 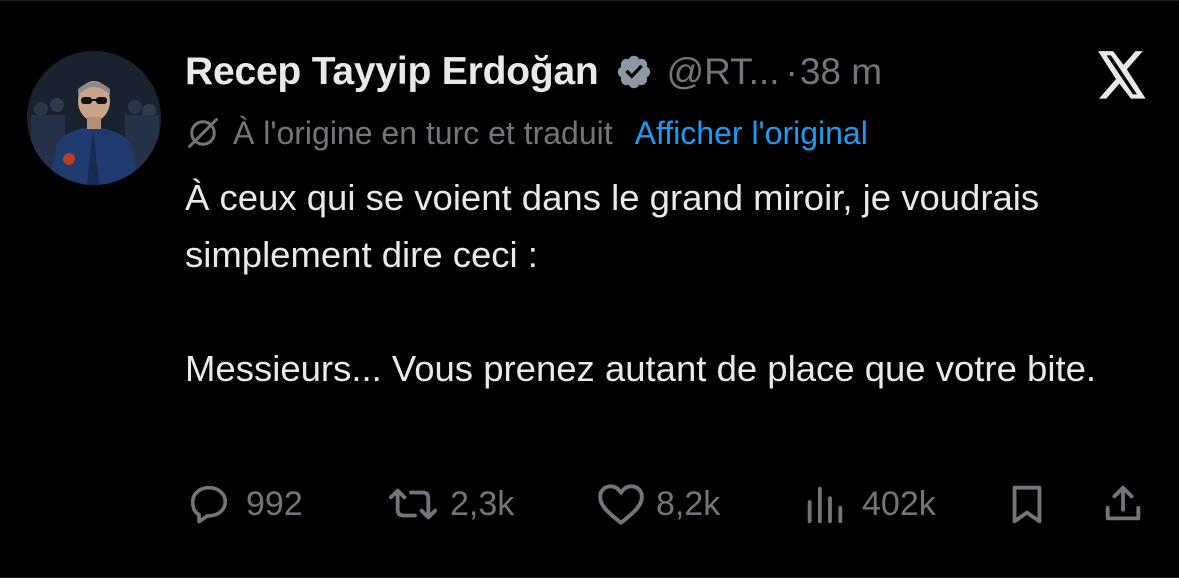 I want to click on share-icon, so click(x=1123, y=503).